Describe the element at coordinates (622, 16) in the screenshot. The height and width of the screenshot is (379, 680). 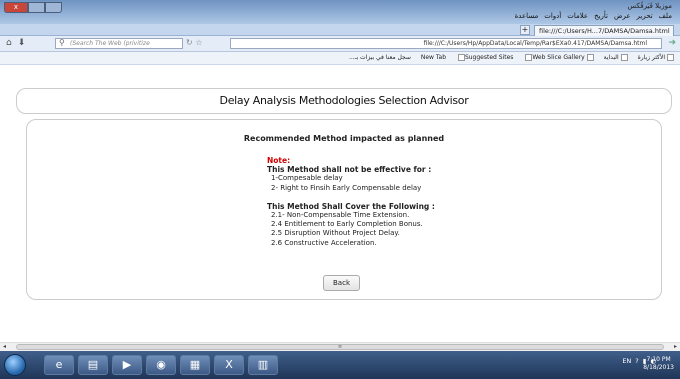
I see `menu-item-view: عرض` at that location.